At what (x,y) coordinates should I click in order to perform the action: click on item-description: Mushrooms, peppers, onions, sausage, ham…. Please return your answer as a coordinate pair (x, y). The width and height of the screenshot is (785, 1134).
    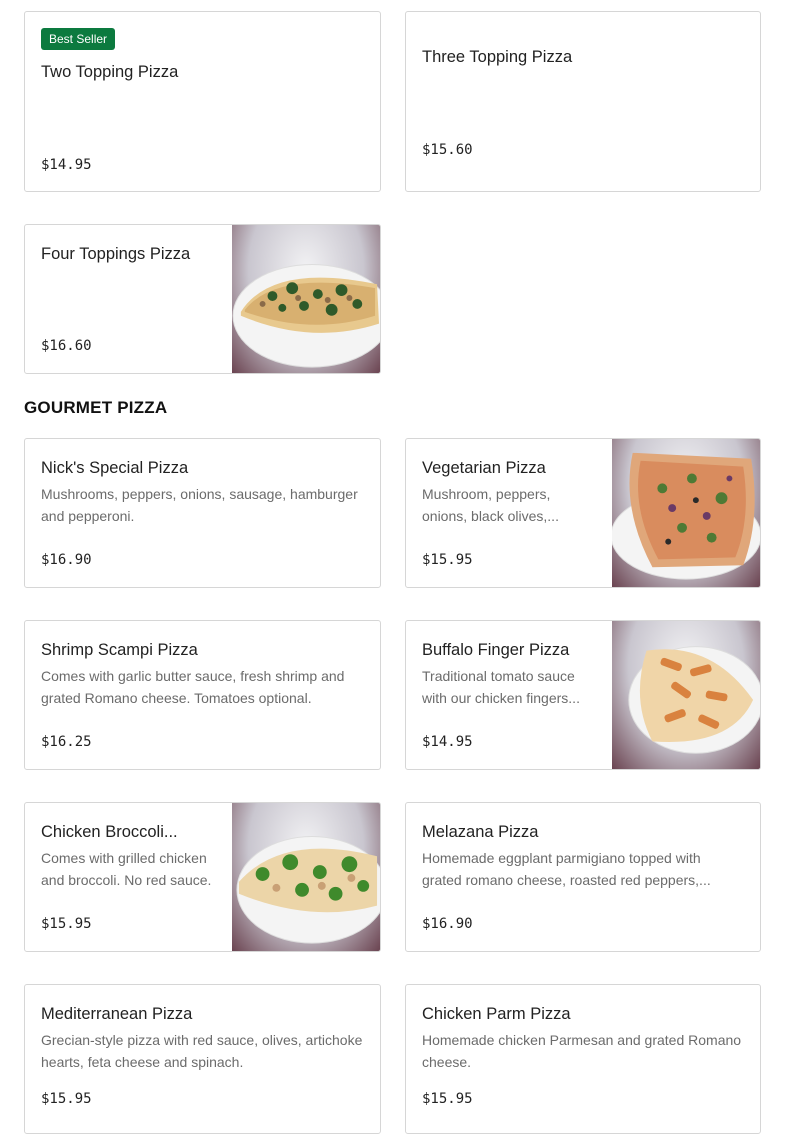
    Looking at the image, I should click on (199, 505).